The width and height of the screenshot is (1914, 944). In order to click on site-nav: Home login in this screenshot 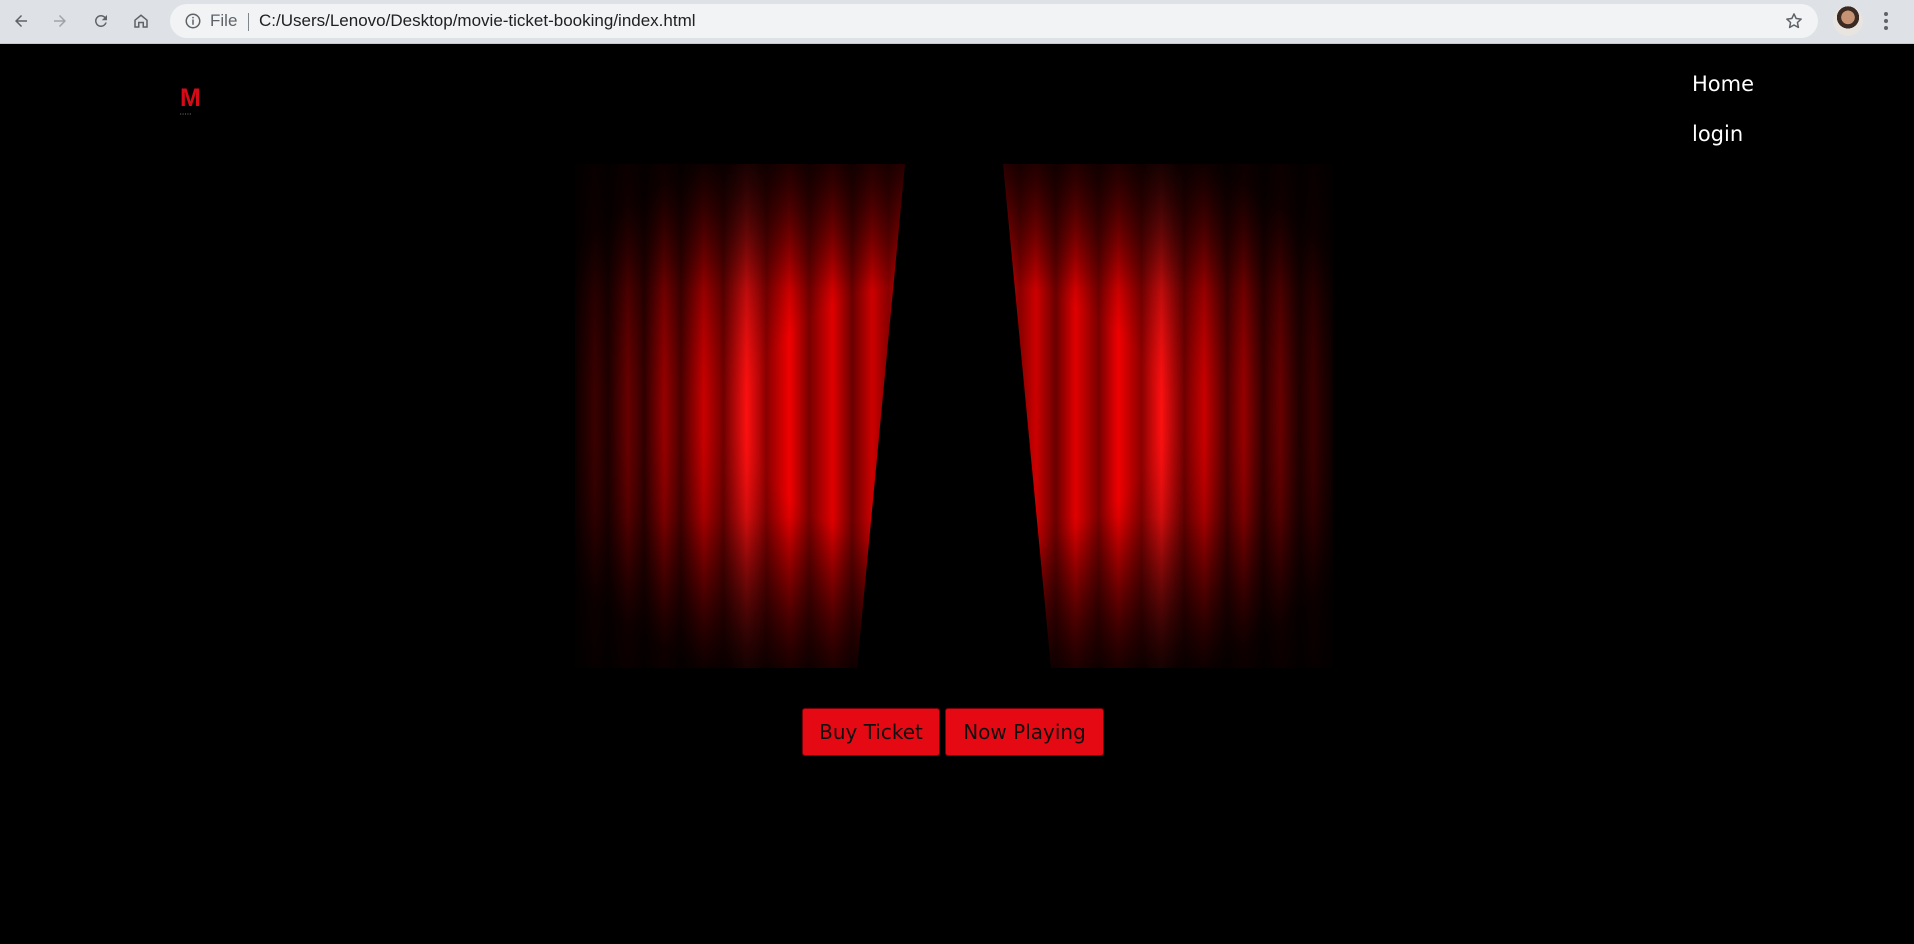, I will do `click(1723, 114)`.